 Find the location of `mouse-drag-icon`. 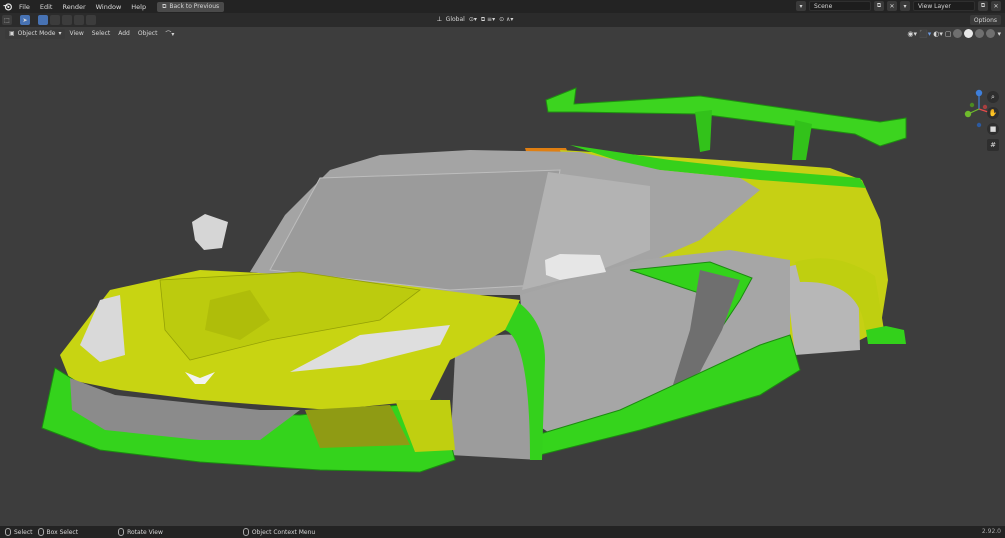

mouse-drag-icon is located at coordinates (40, 532).